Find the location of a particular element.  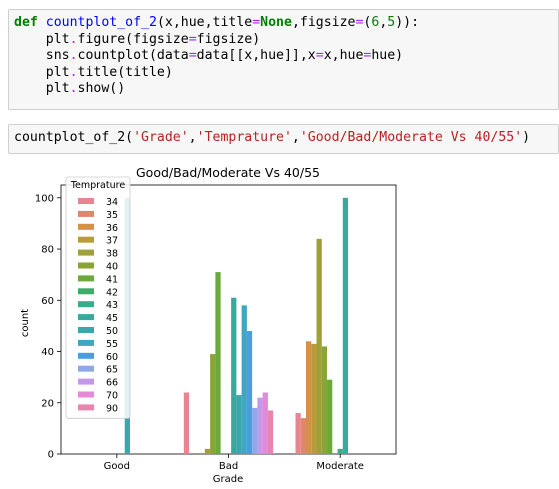

cell1-token: countplot_of_2 is located at coordinates (101, 22).